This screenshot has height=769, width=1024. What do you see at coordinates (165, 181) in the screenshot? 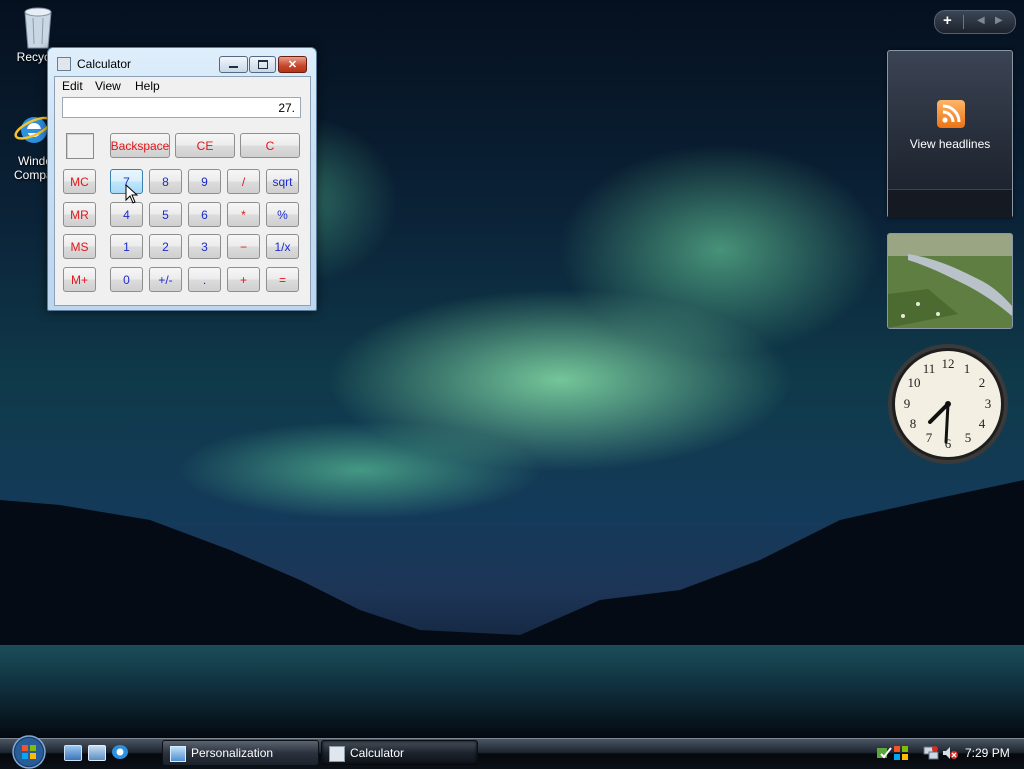
I see `digit-8-button: 8` at bounding box center [165, 181].